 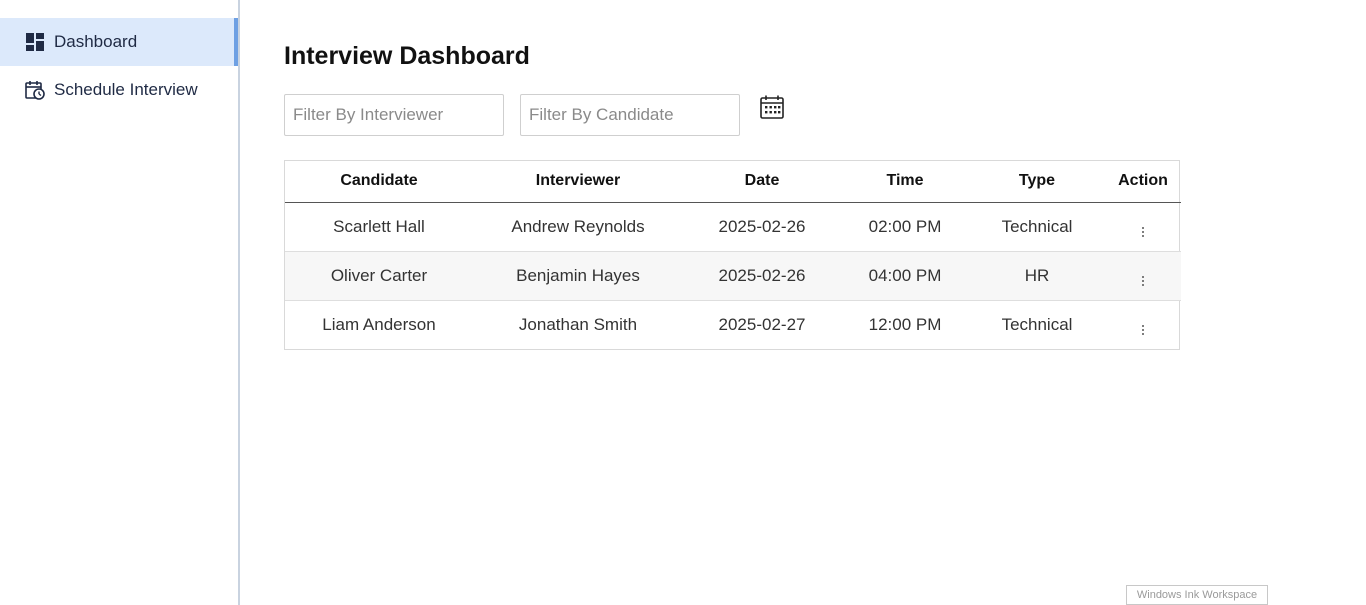 I want to click on sidebar-item-label: Schedule Interview, so click(x=126, y=89).